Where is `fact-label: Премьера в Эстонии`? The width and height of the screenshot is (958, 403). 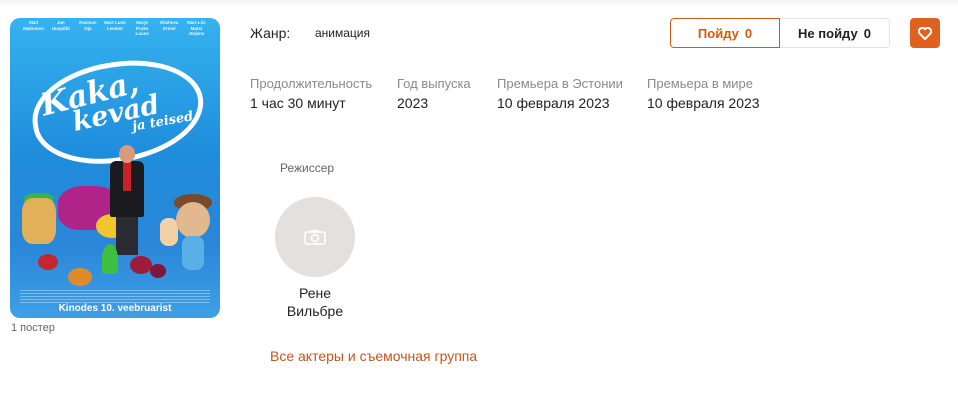 fact-label: Премьера в Эстонии is located at coordinates (560, 83).